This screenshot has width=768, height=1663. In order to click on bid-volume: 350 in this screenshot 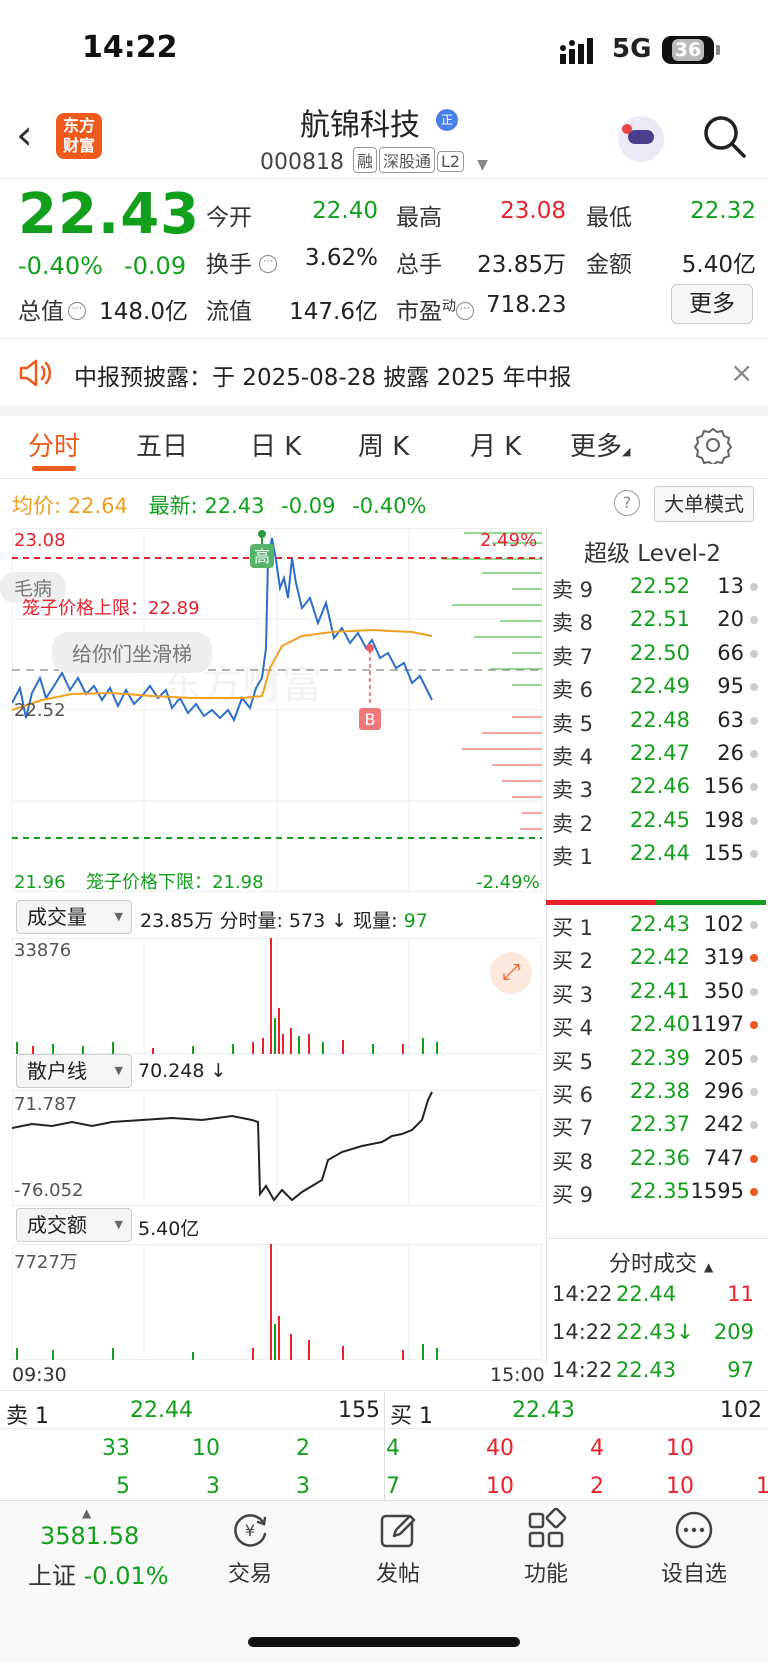, I will do `click(723, 990)`.